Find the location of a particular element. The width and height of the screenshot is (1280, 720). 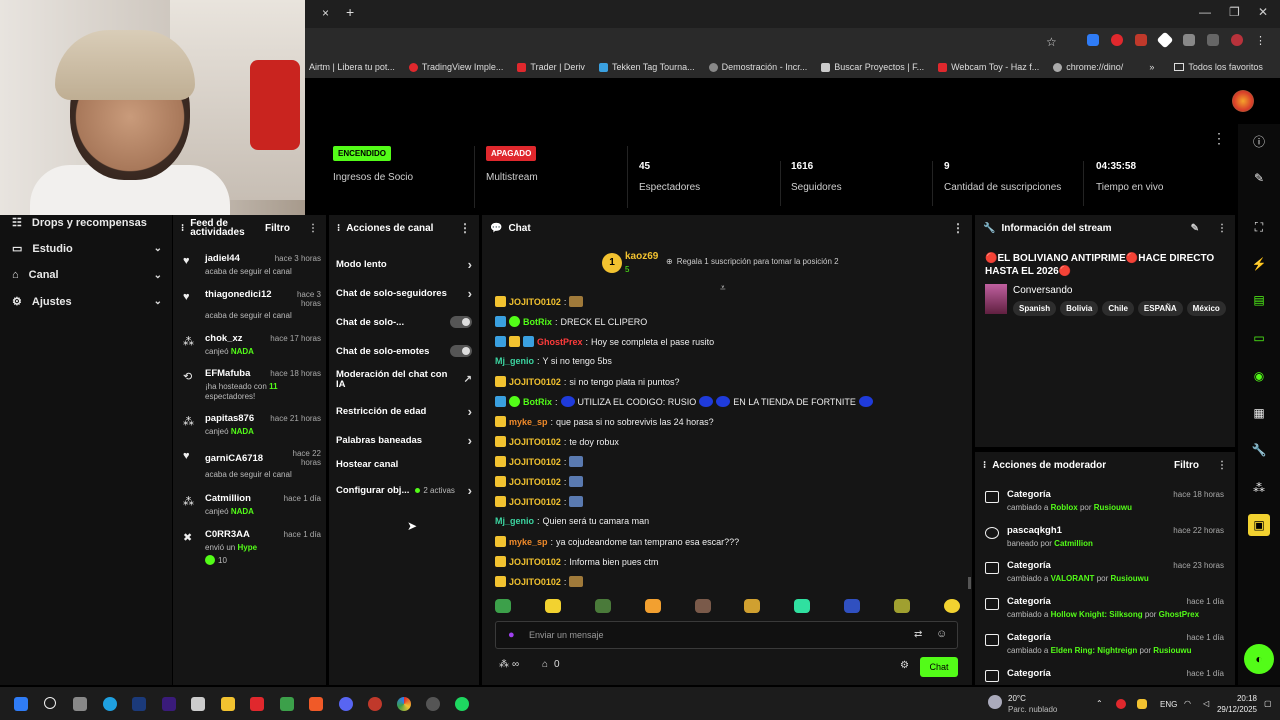

tab-close-button: × is located at coordinates (329, 13).